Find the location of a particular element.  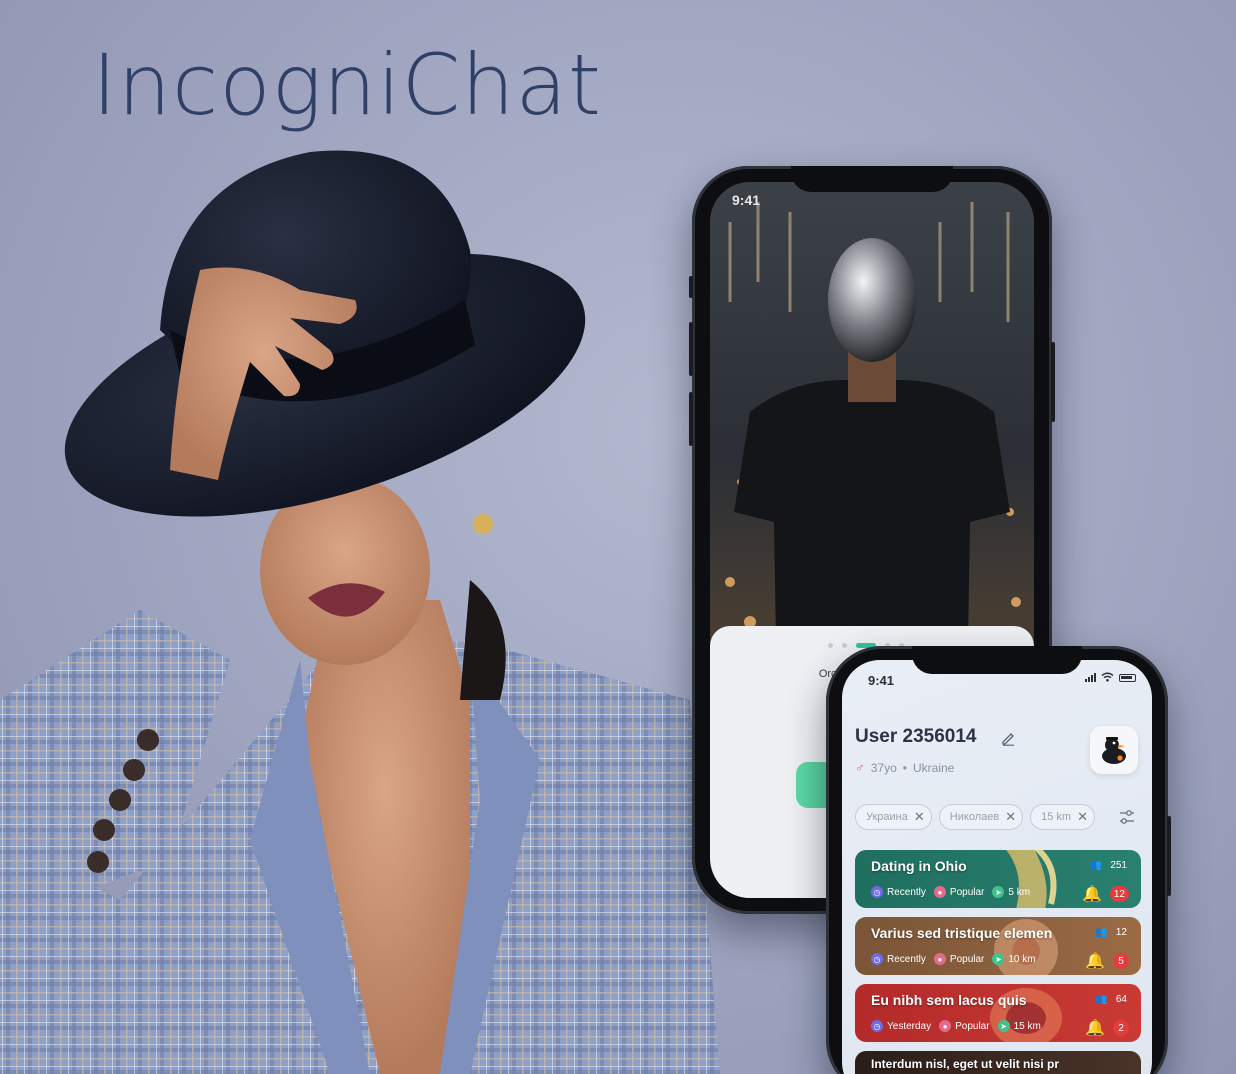

chip-label: Николаев is located at coordinates (974, 817).